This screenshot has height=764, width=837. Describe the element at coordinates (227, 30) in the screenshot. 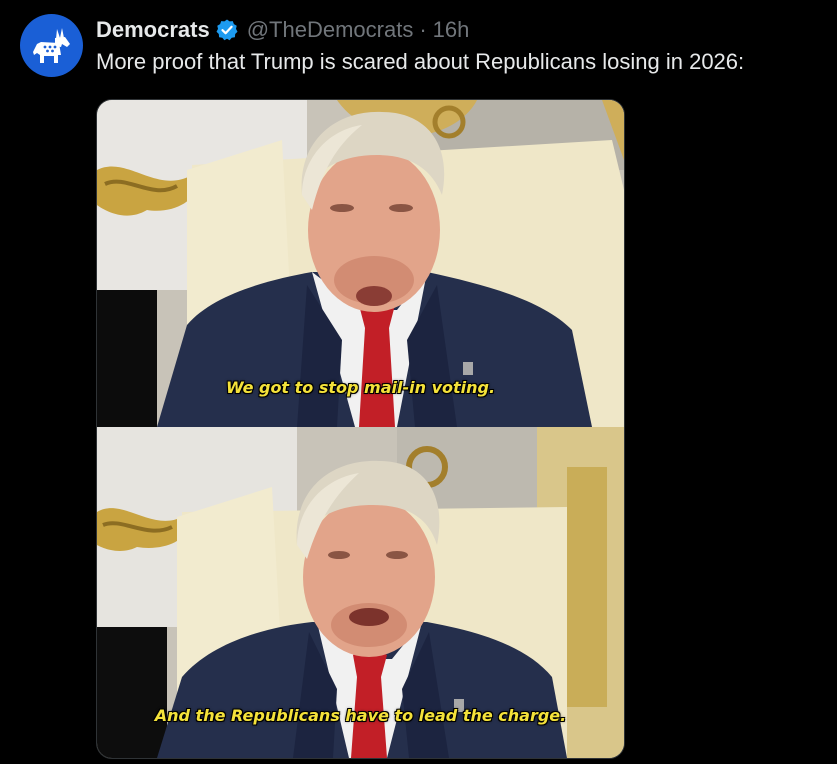

I see `verified-badge-icon` at that location.